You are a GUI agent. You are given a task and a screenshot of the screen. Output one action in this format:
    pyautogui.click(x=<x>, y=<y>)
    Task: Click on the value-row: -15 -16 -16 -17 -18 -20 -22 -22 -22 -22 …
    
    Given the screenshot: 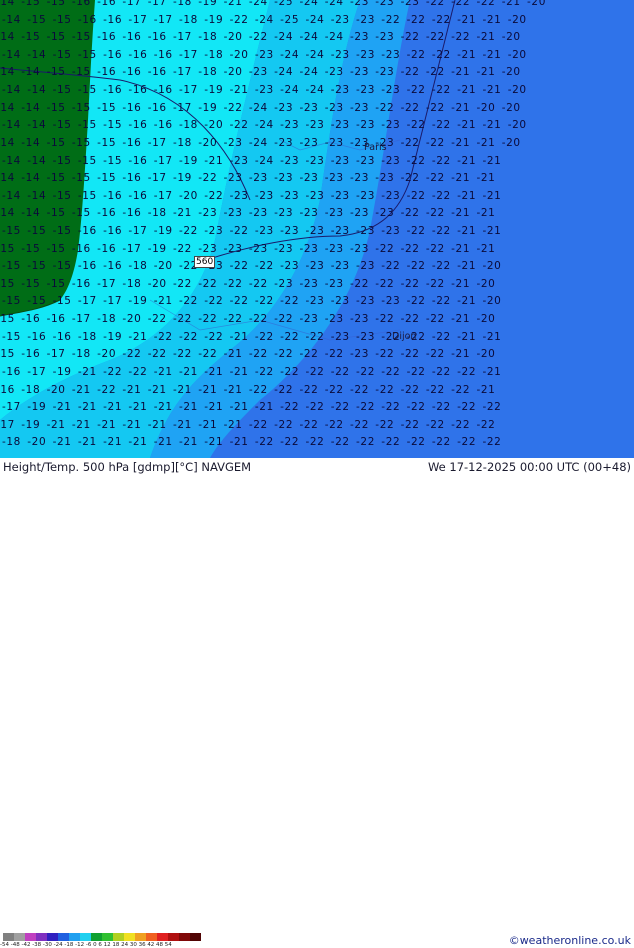 What is the action you would take?
    pyautogui.click(x=248, y=319)
    